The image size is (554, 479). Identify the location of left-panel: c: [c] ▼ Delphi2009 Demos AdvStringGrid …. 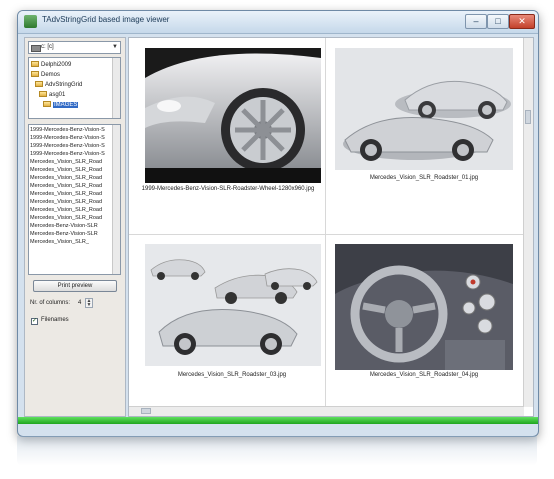
(75, 227).